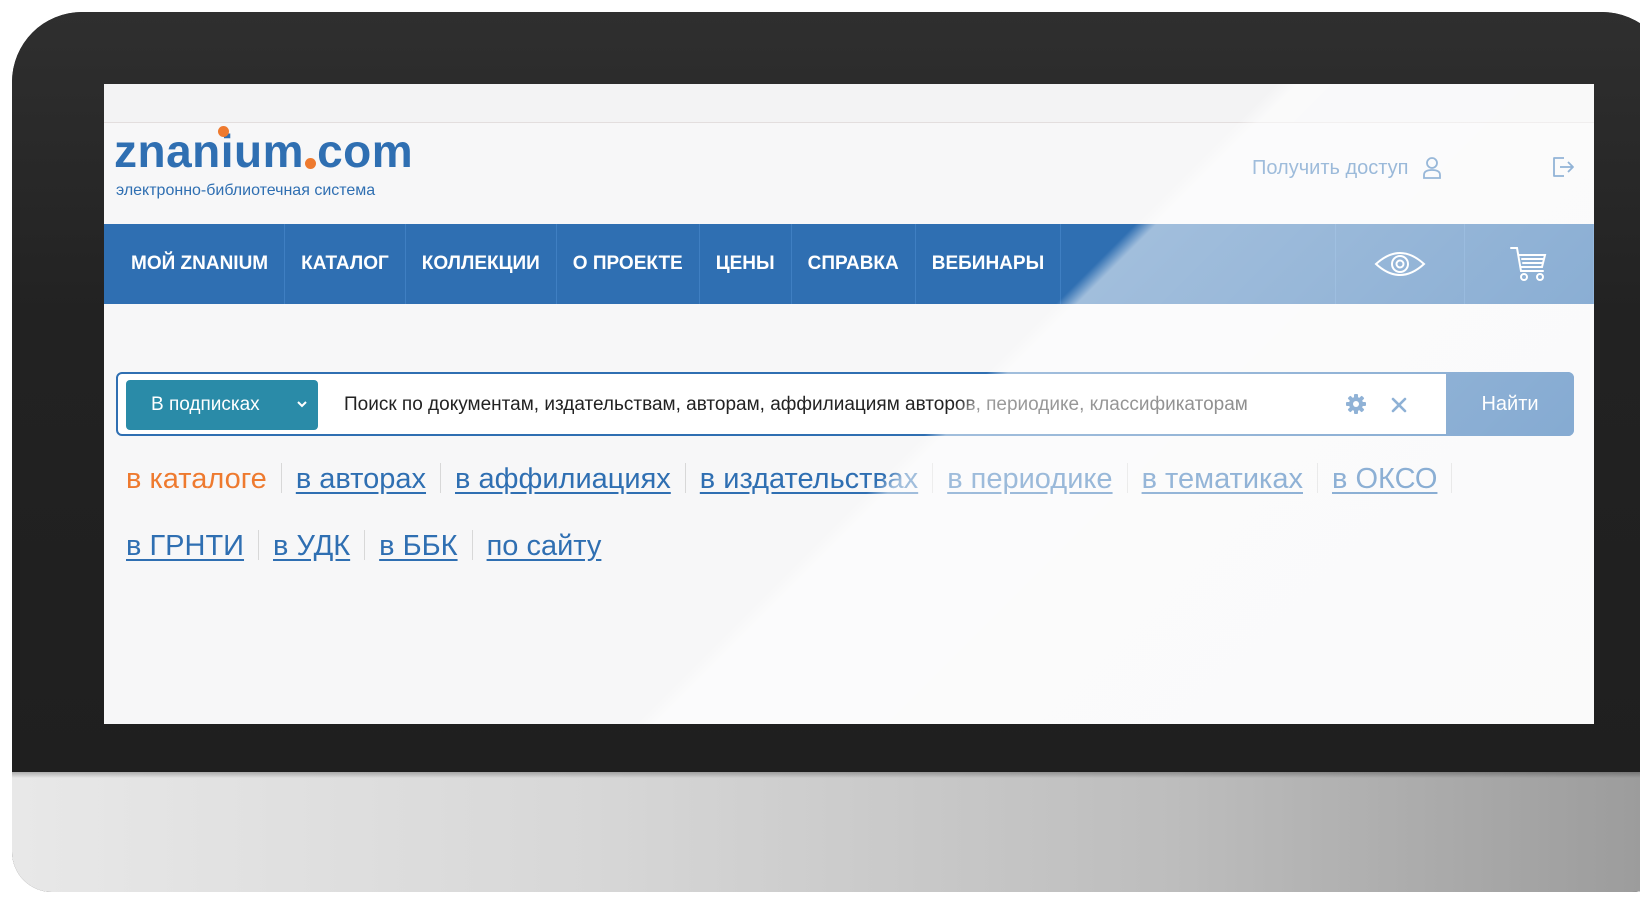  I want to click on search-scope-dropdown: В подписках, so click(222, 405).